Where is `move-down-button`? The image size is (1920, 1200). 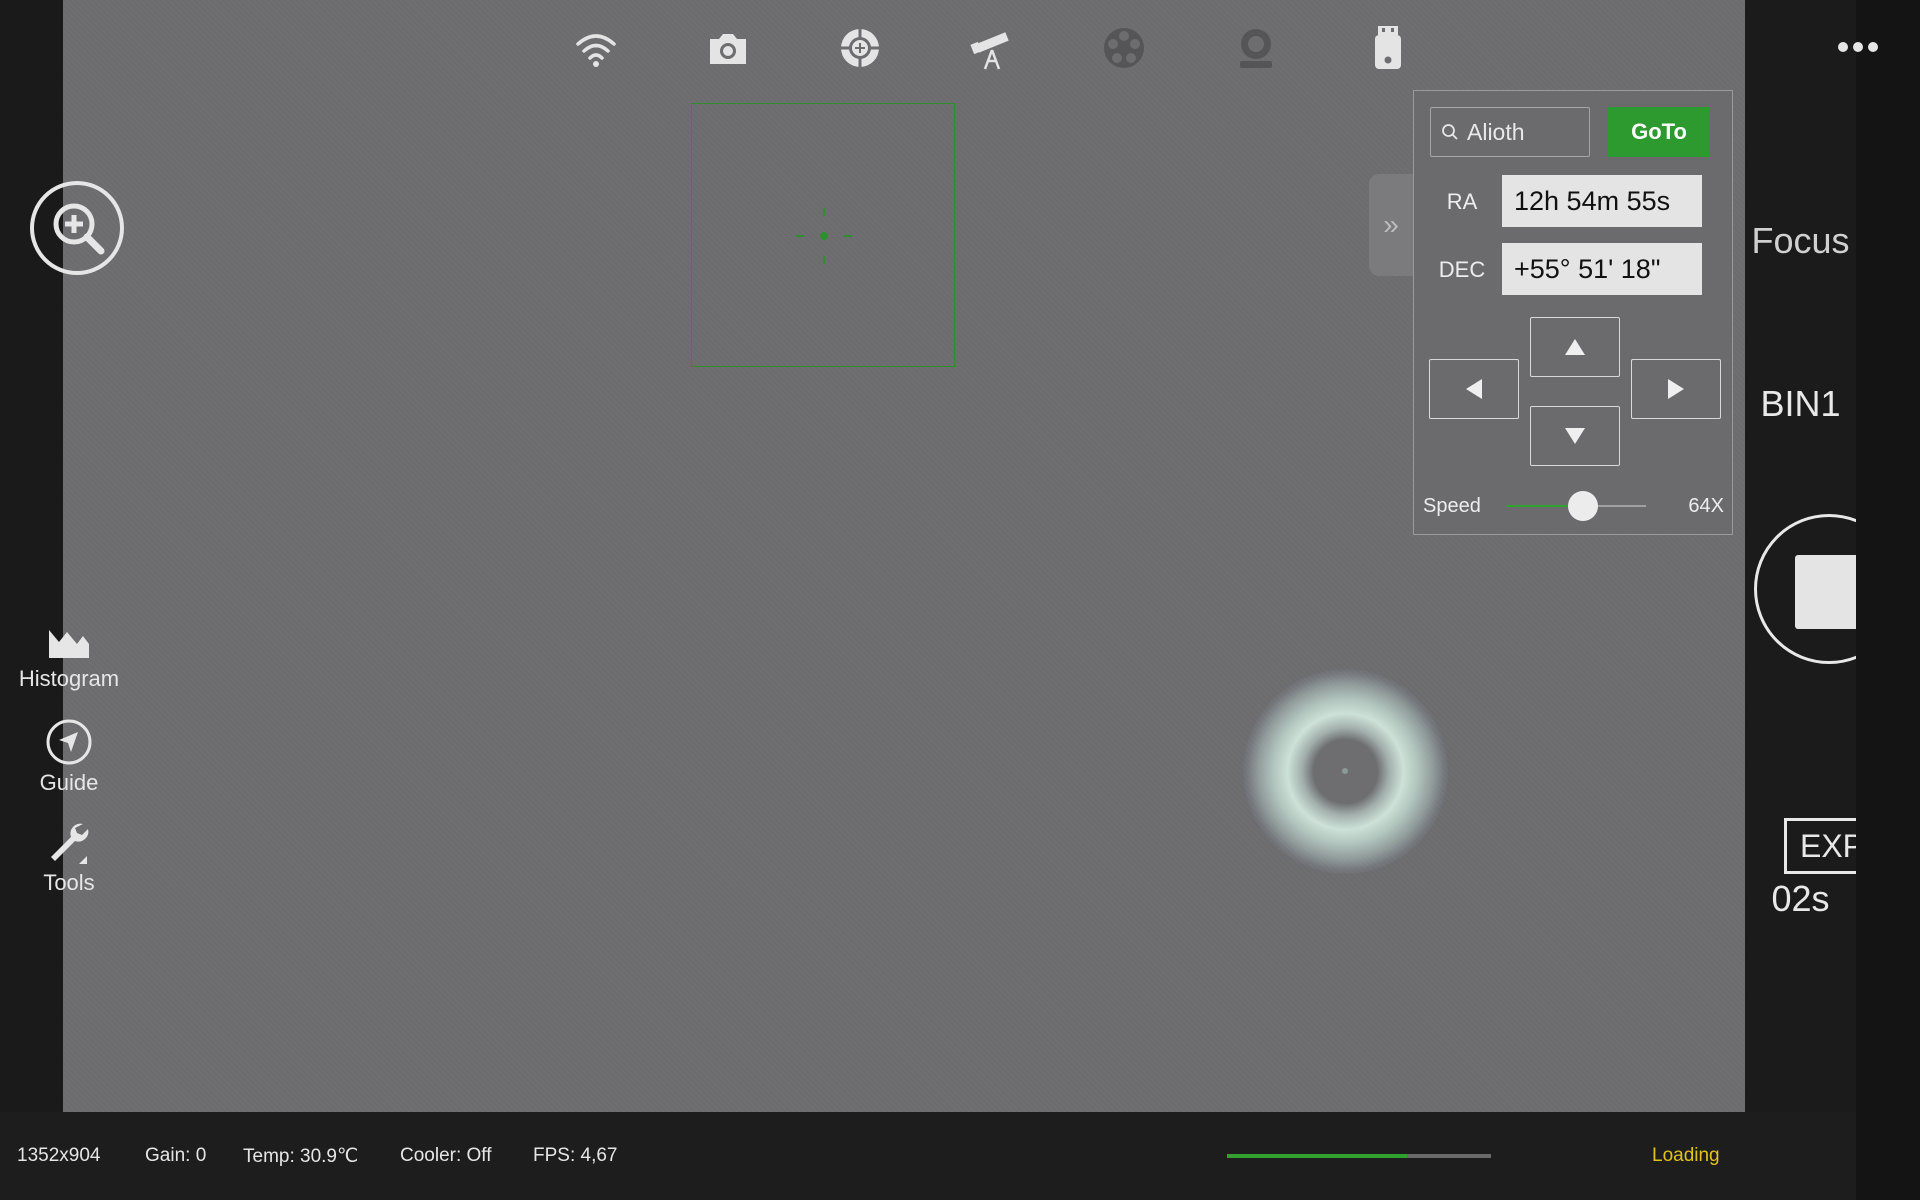 move-down-button is located at coordinates (1575, 436).